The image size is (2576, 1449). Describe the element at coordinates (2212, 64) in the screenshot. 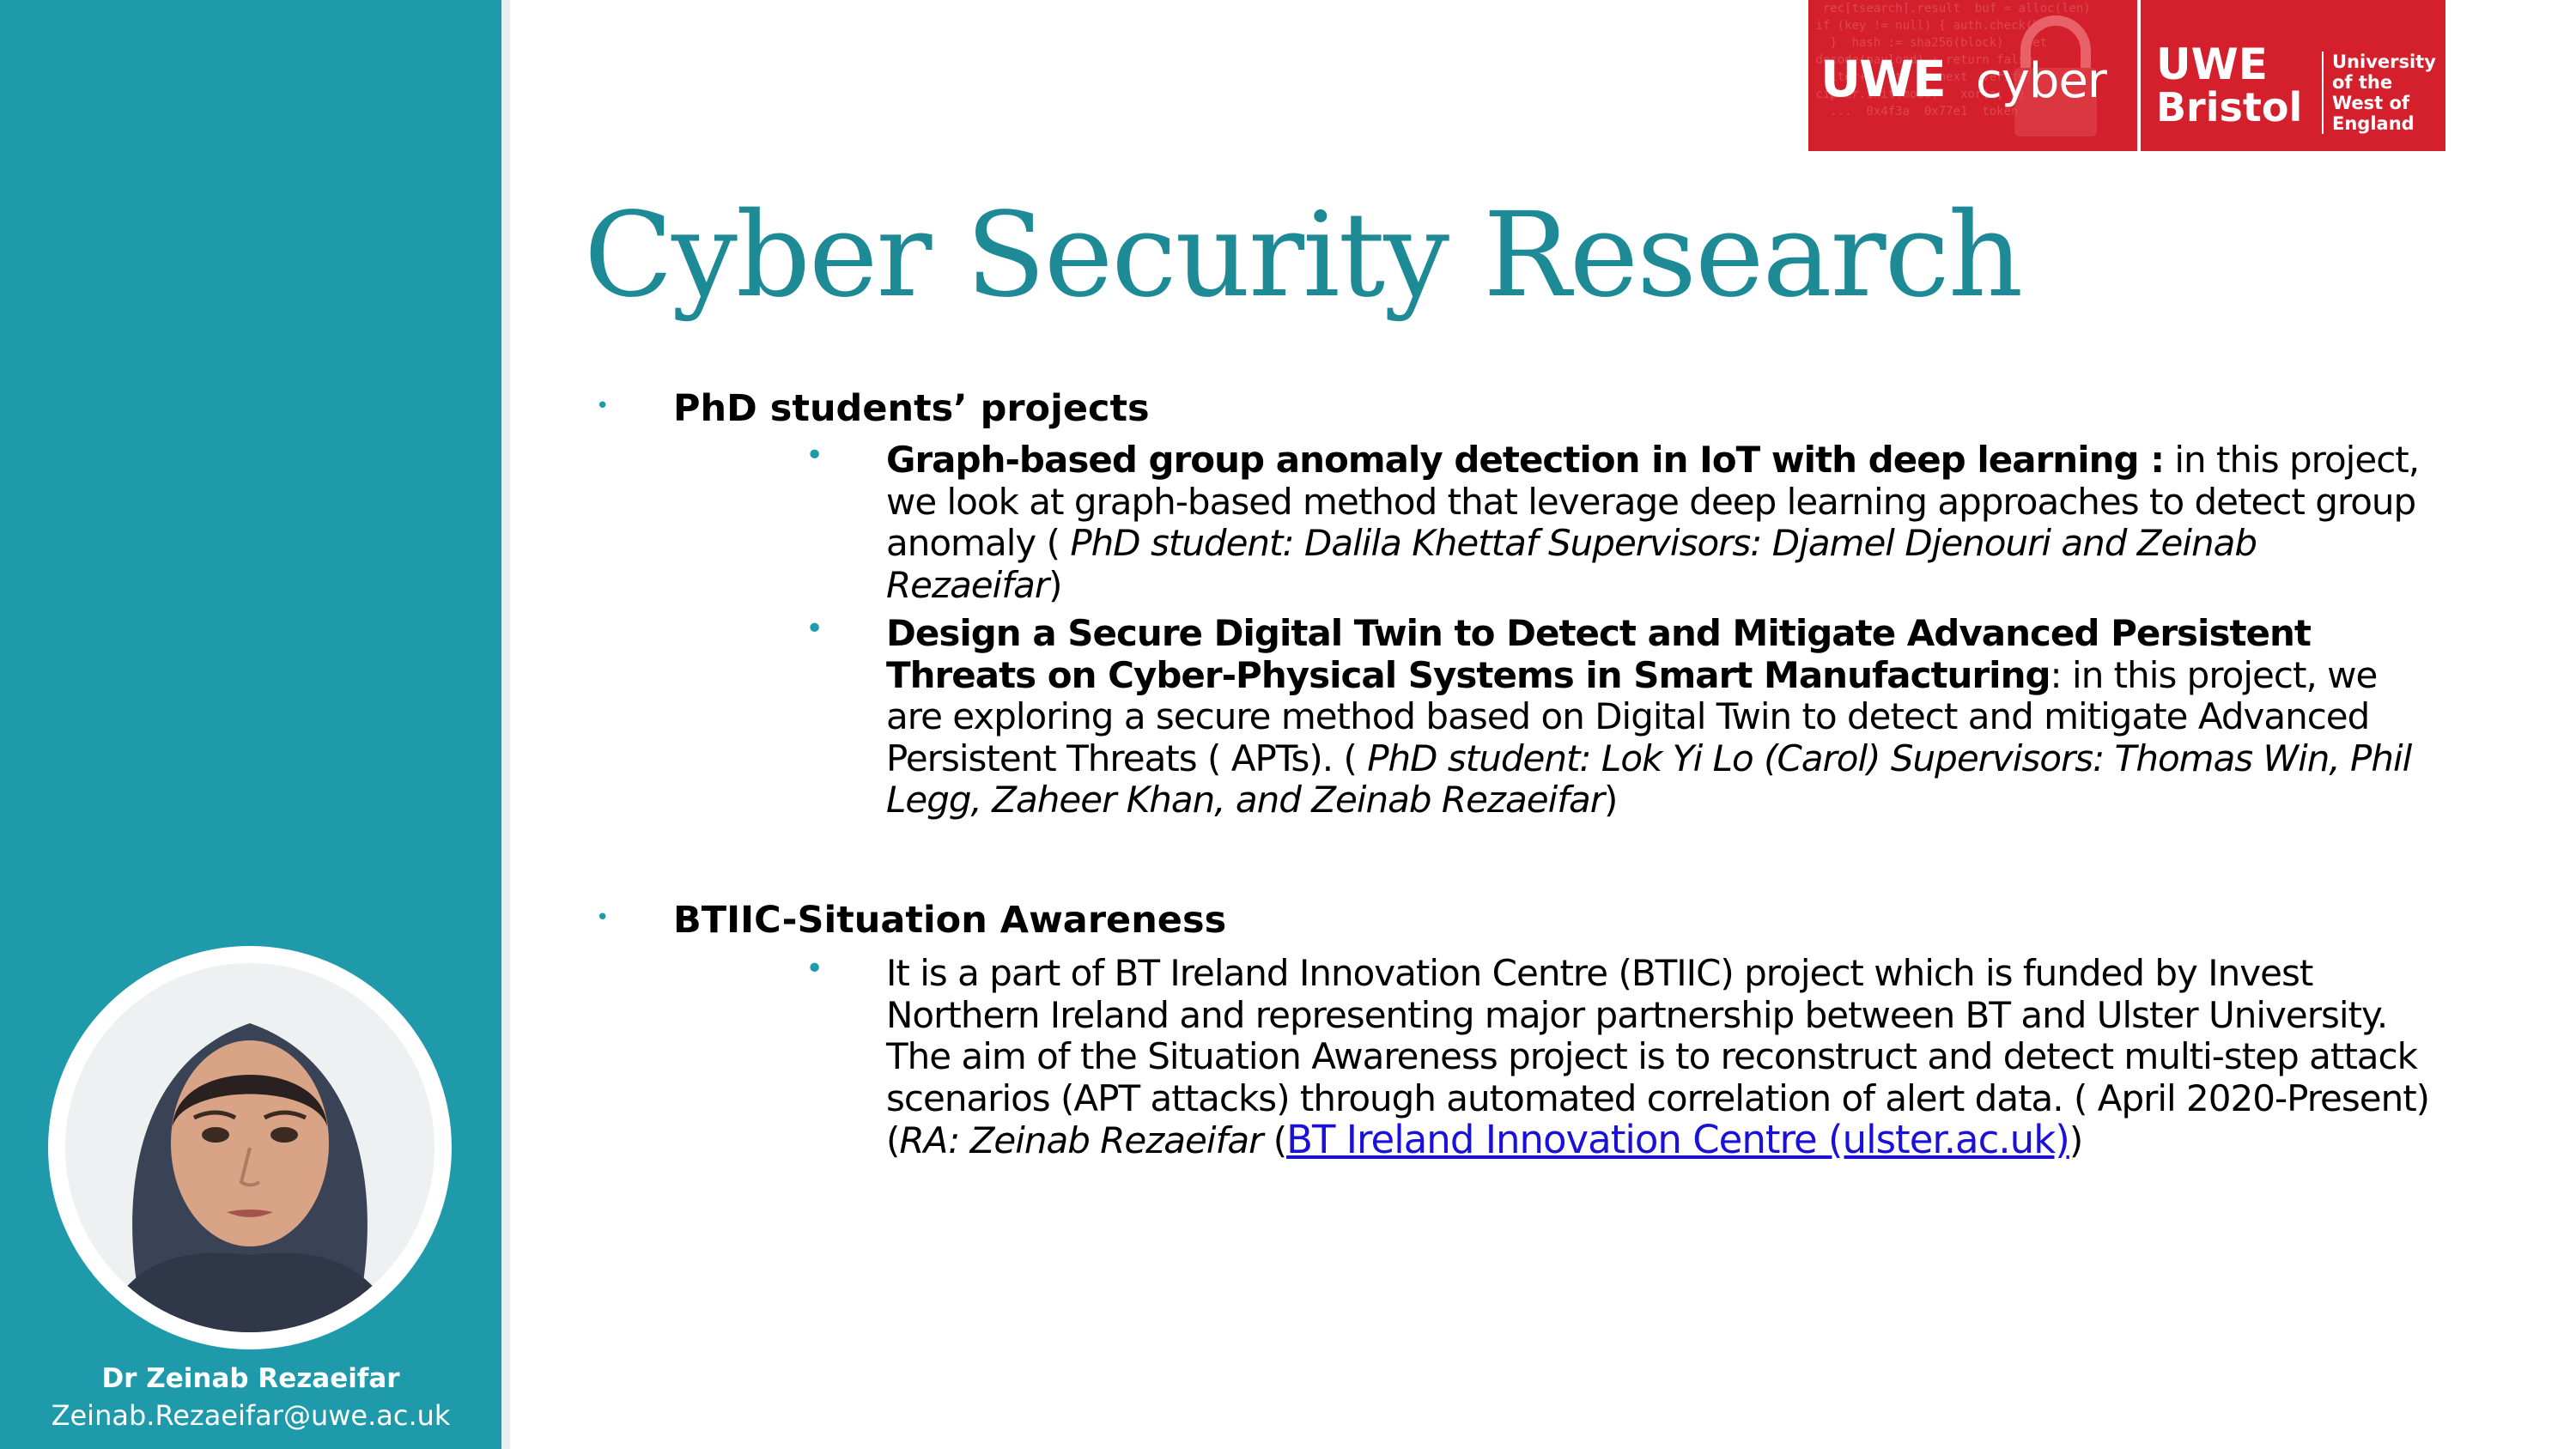

I see `logo-uwe-bristol-uwe: UWE` at that location.